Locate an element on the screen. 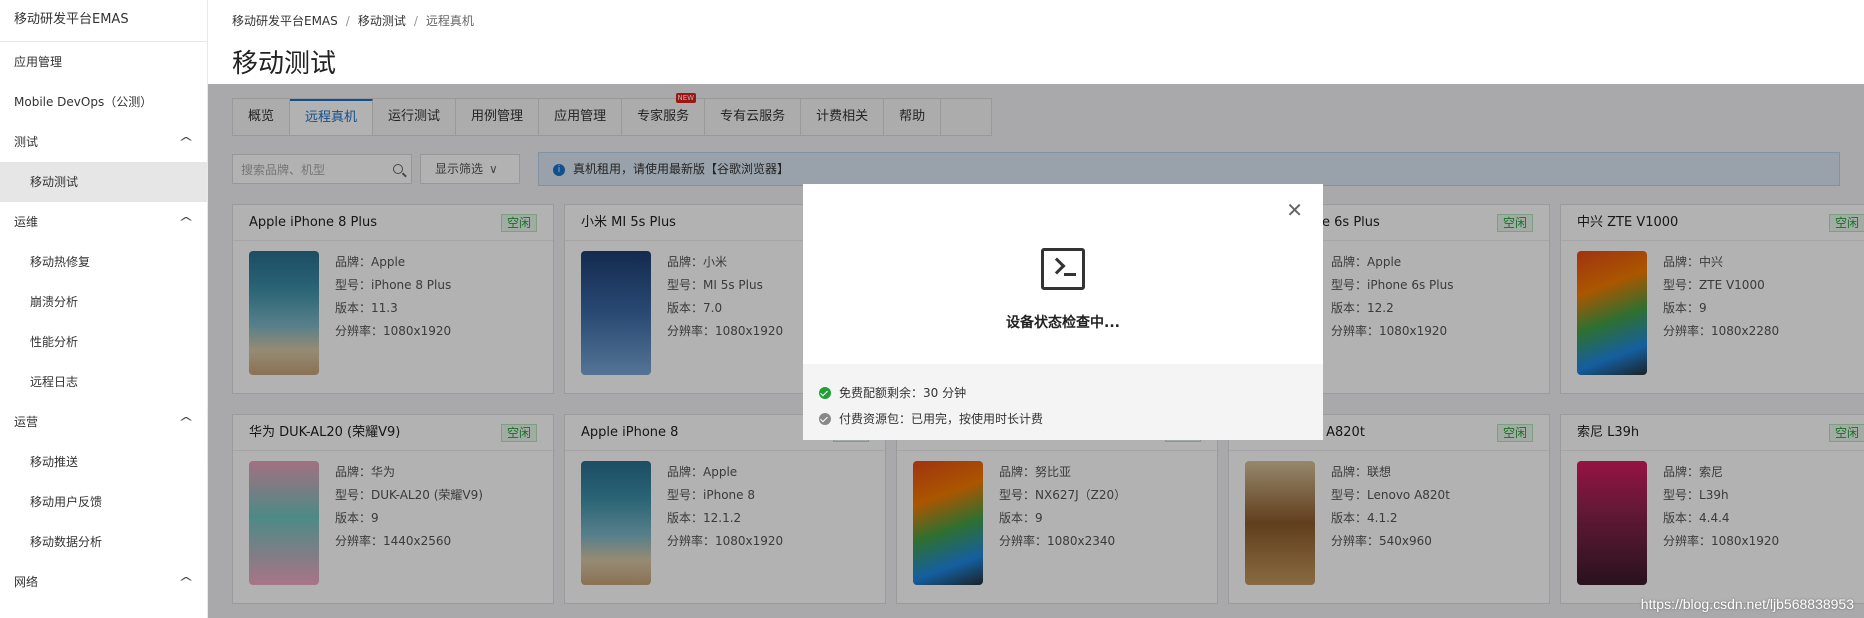  sidebar-item: 移动推送 is located at coordinates (103, 462).